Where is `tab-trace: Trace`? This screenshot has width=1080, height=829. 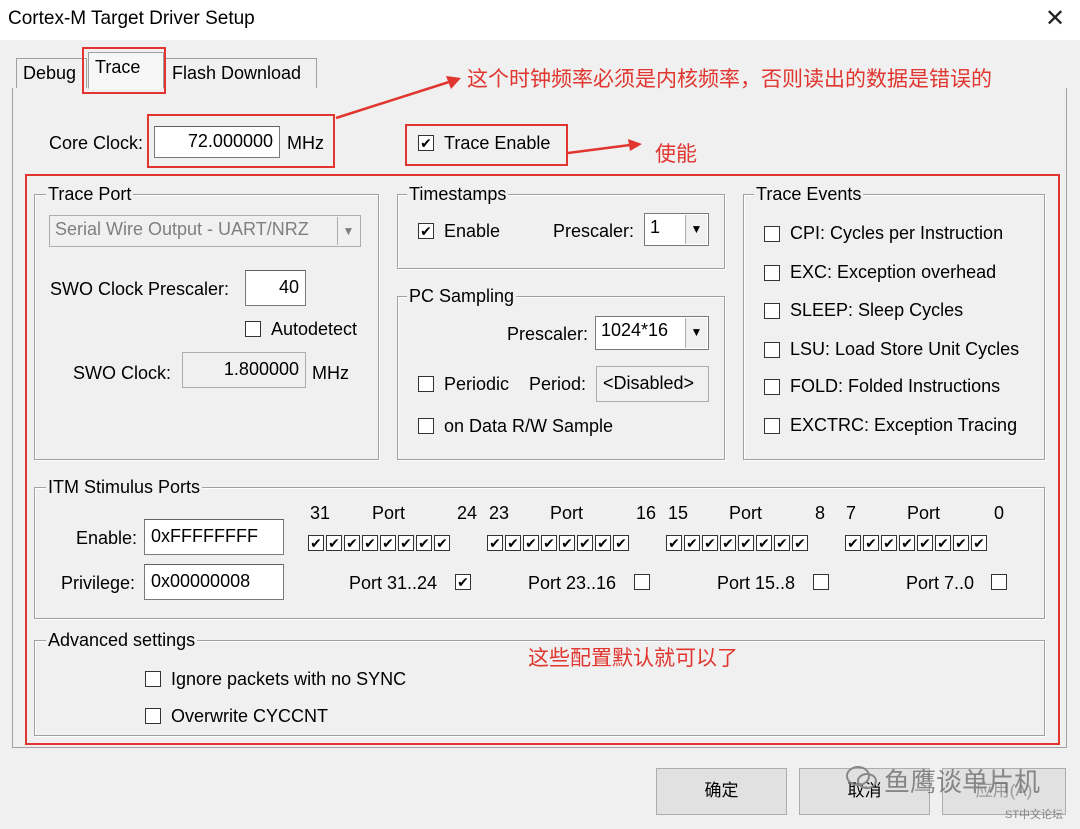
tab-trace: Trace is located at coordinates (126, 70).